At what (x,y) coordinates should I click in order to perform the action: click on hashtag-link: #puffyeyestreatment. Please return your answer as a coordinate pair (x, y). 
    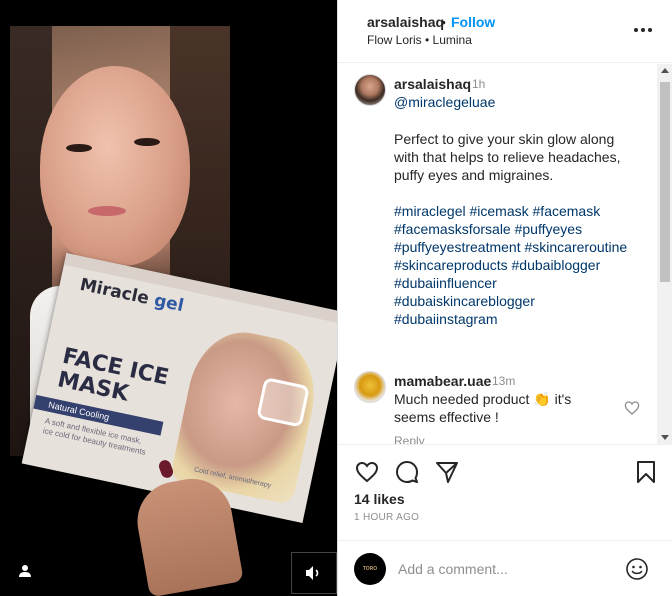
    Looking at the image, I should click on (459, 247).